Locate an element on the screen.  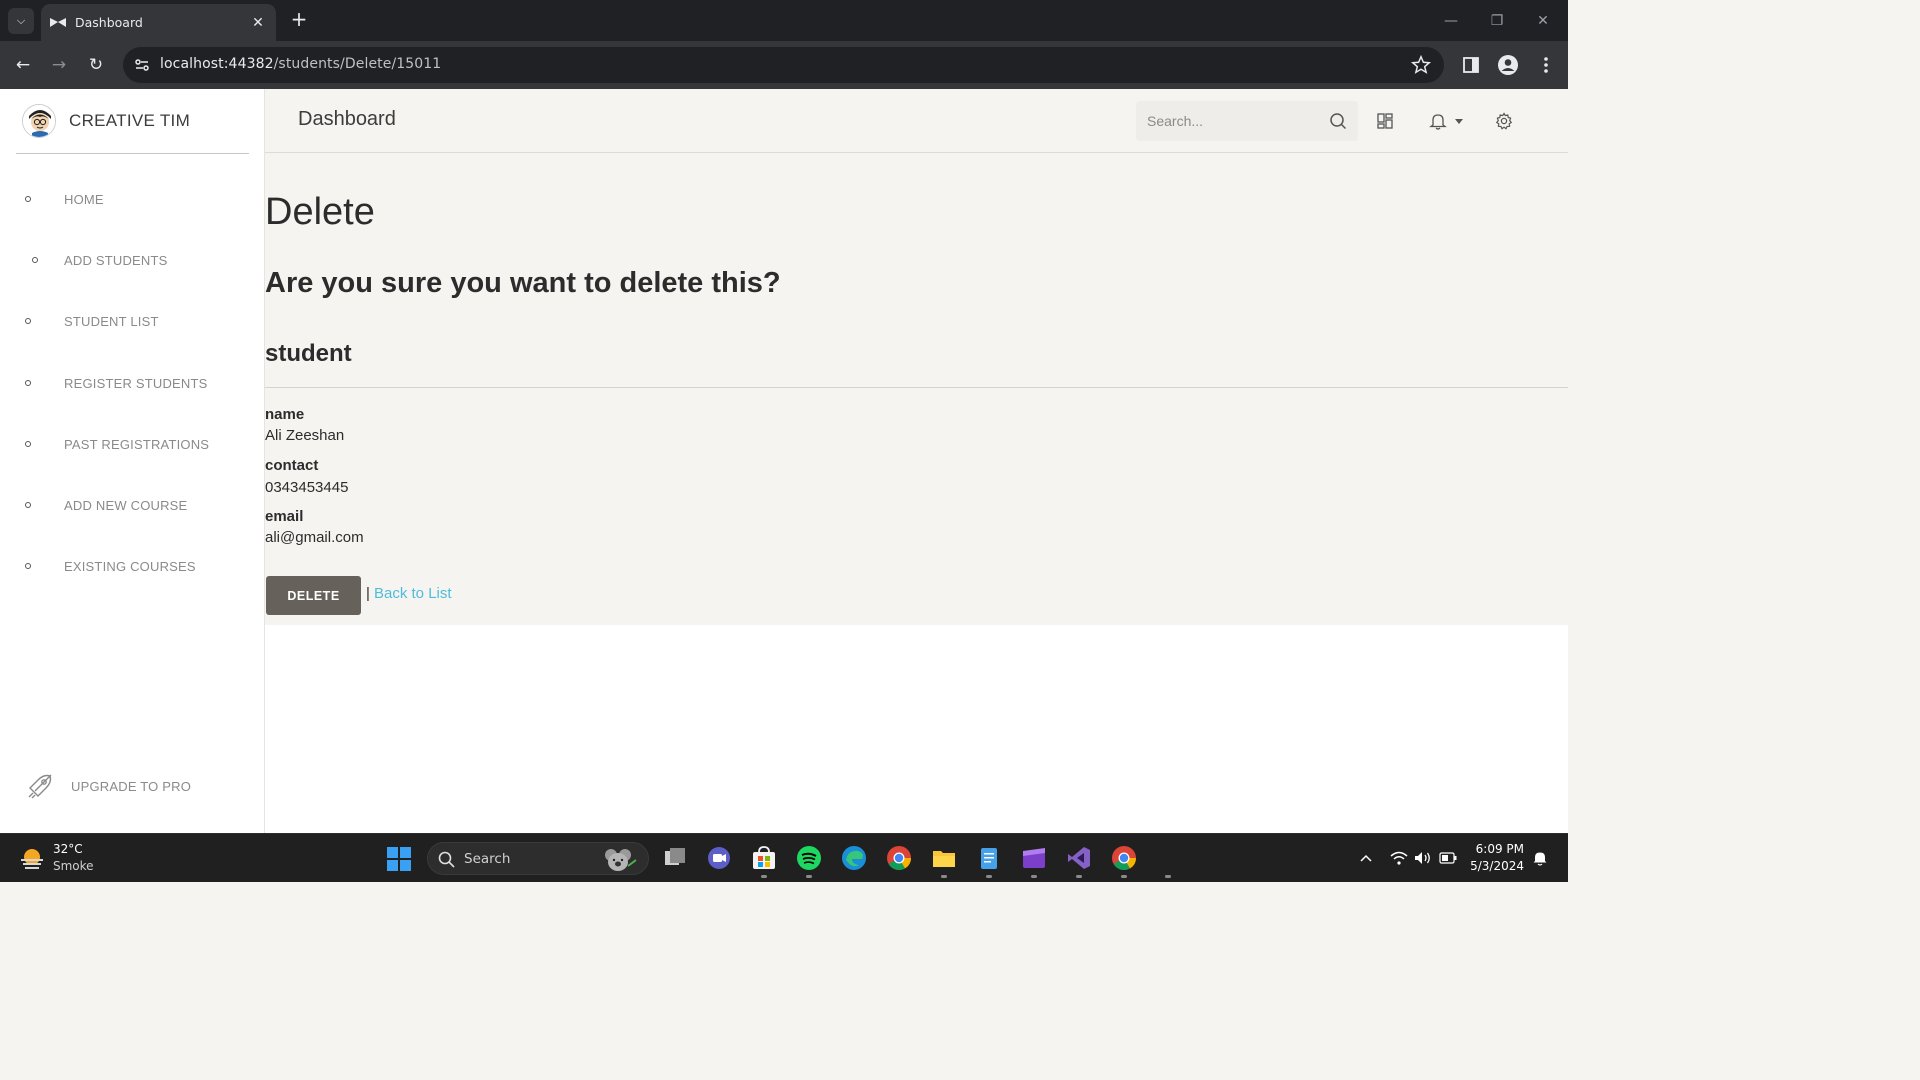
divider is located at coordinates (916, 387).